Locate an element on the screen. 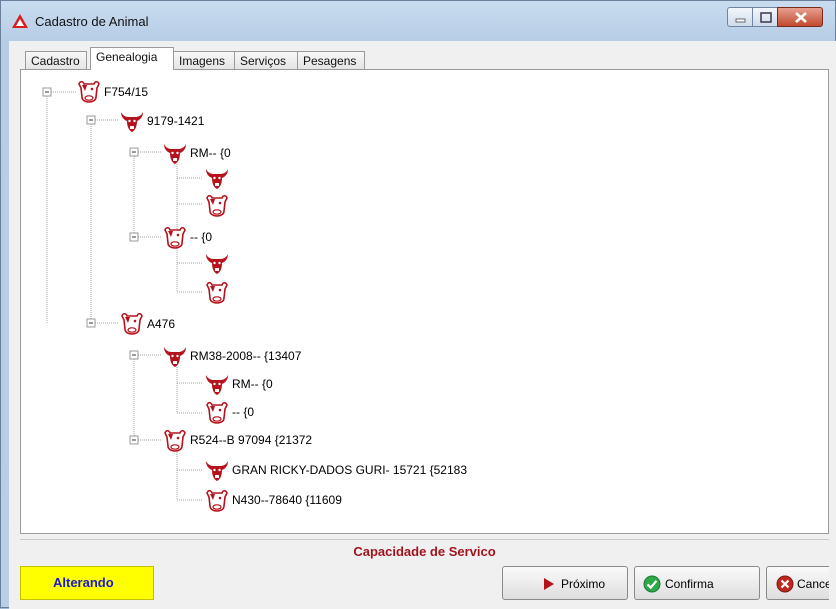  next-button: Próximo is located at coordinates (565, 583).